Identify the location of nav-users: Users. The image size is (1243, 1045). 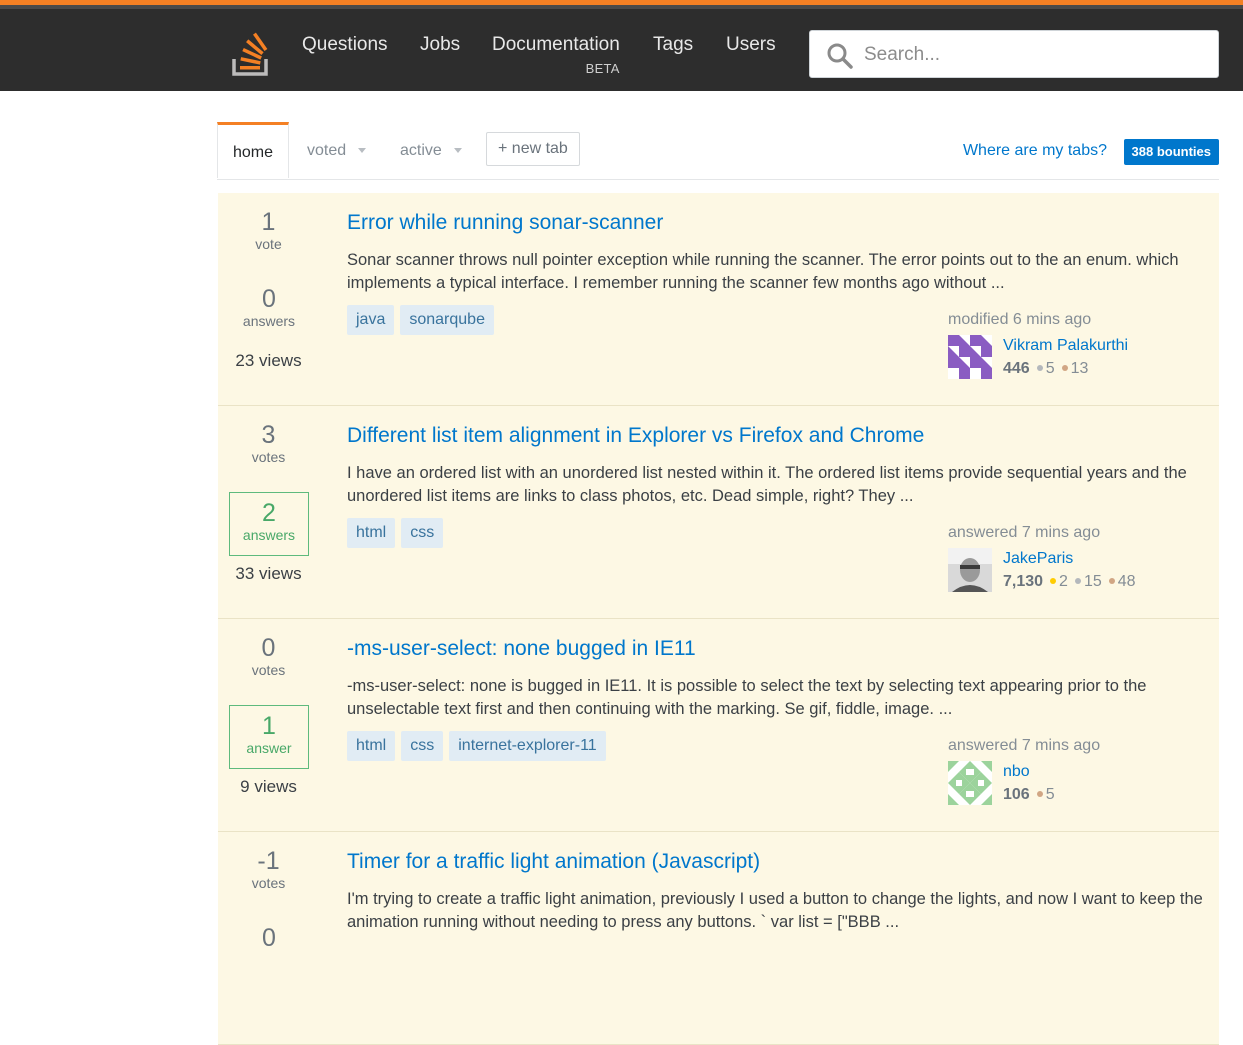
(751, 45).